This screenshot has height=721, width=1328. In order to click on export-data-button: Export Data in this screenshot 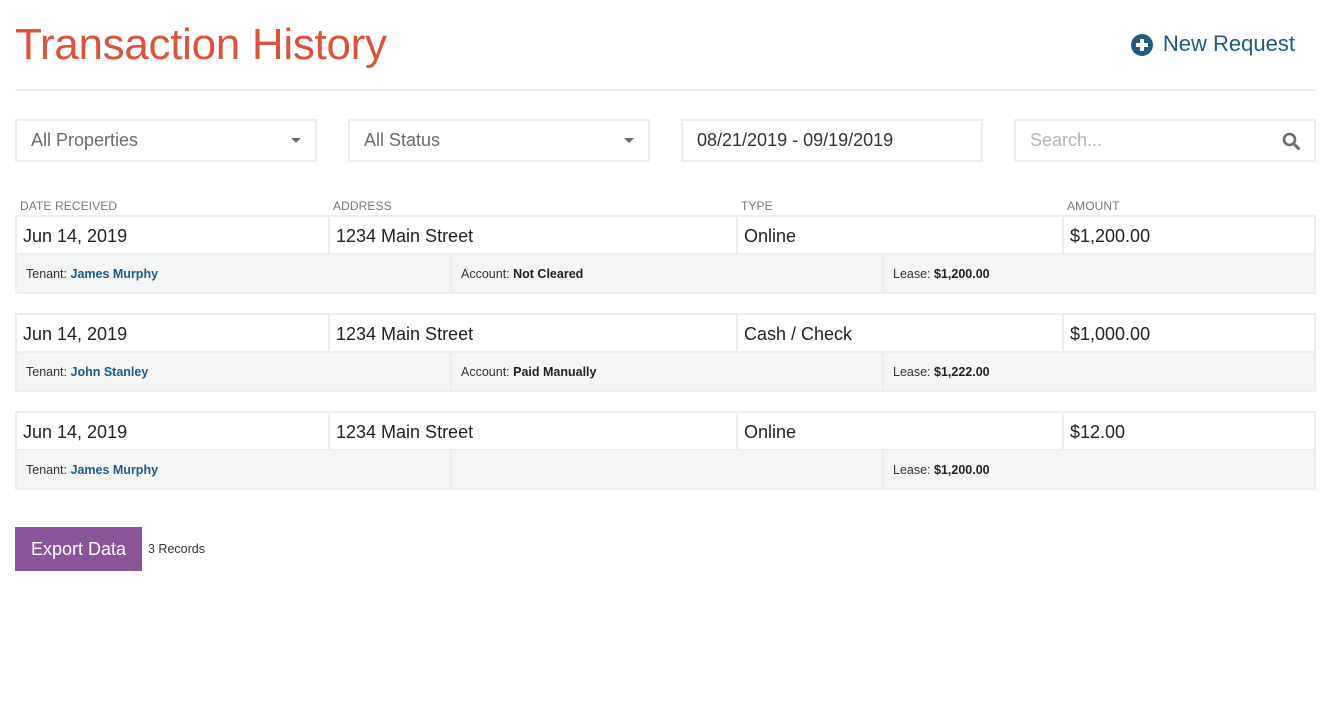, I will do `click(78, 549)`.